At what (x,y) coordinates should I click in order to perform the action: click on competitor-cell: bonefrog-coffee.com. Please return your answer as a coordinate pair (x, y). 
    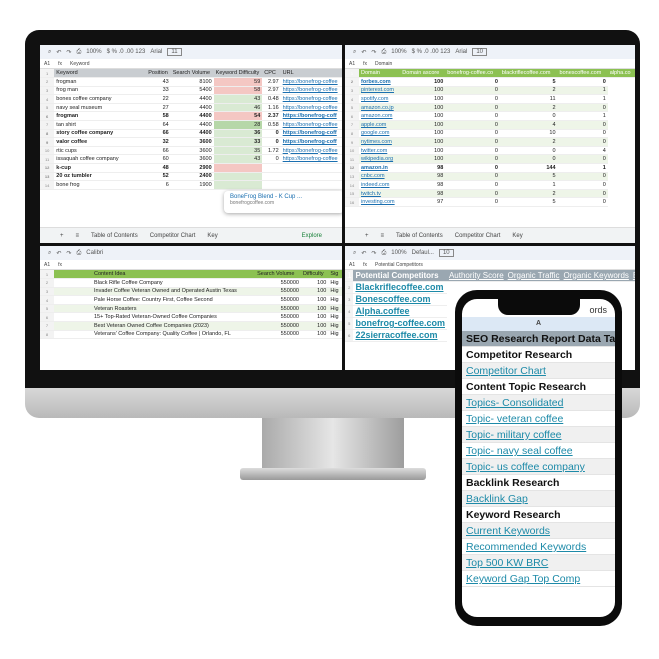
    Looking at the image, I should click on (400, 323).